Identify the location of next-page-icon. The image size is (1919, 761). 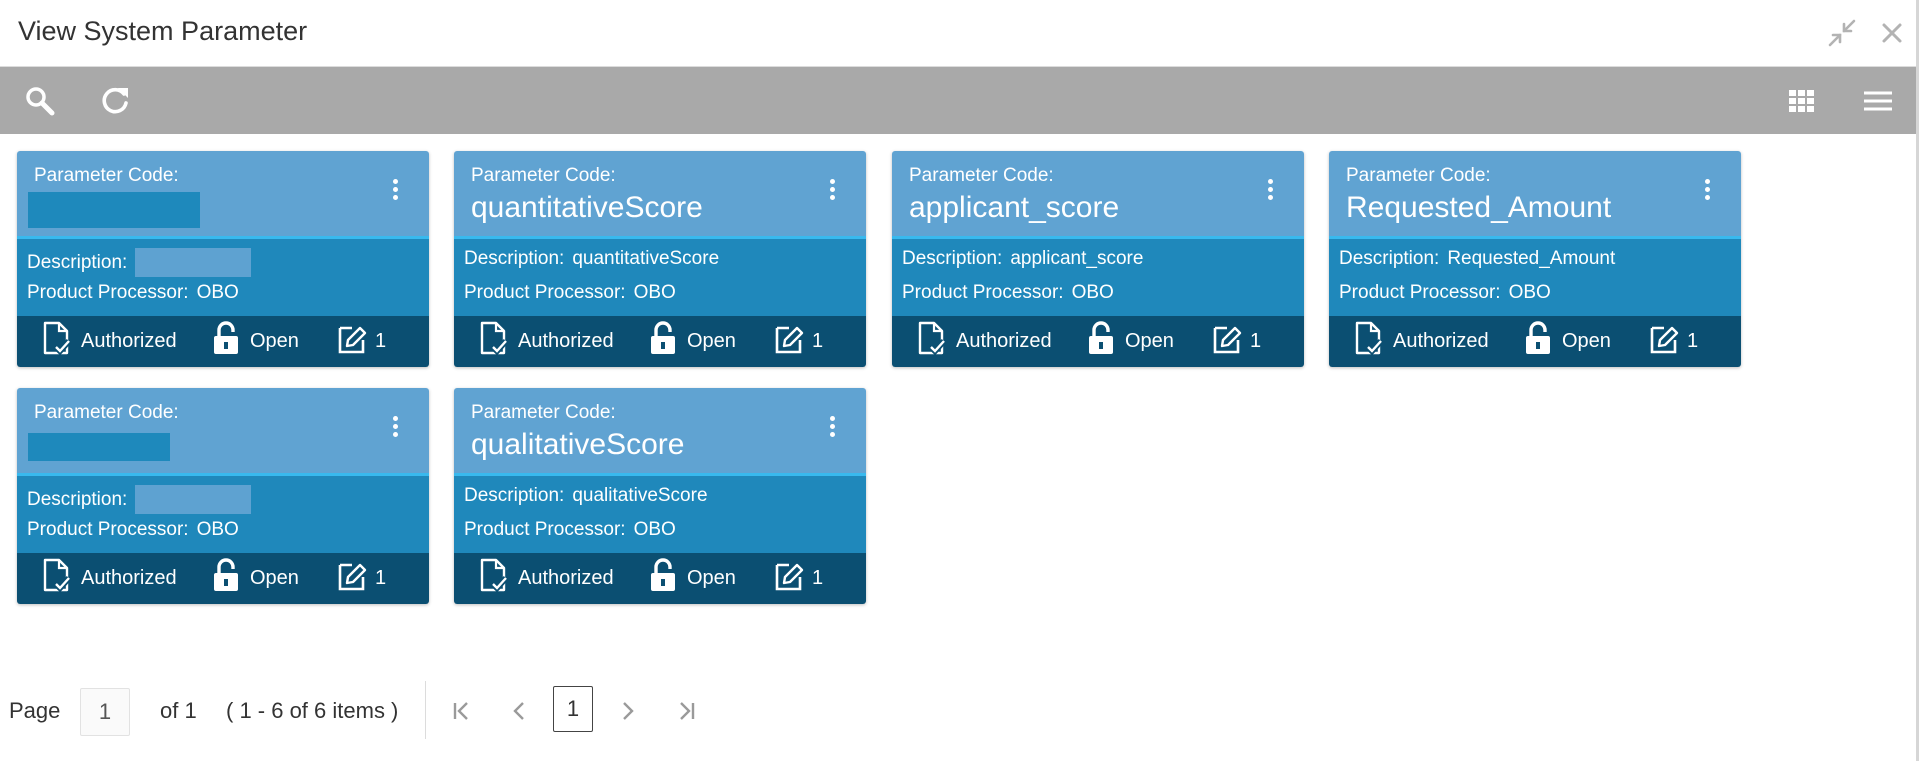
(627, 711).